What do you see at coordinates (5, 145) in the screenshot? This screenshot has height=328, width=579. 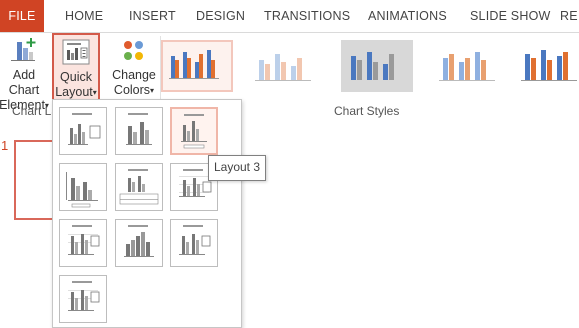 I see `slide-number: 1` at bounding box center [5, 145].